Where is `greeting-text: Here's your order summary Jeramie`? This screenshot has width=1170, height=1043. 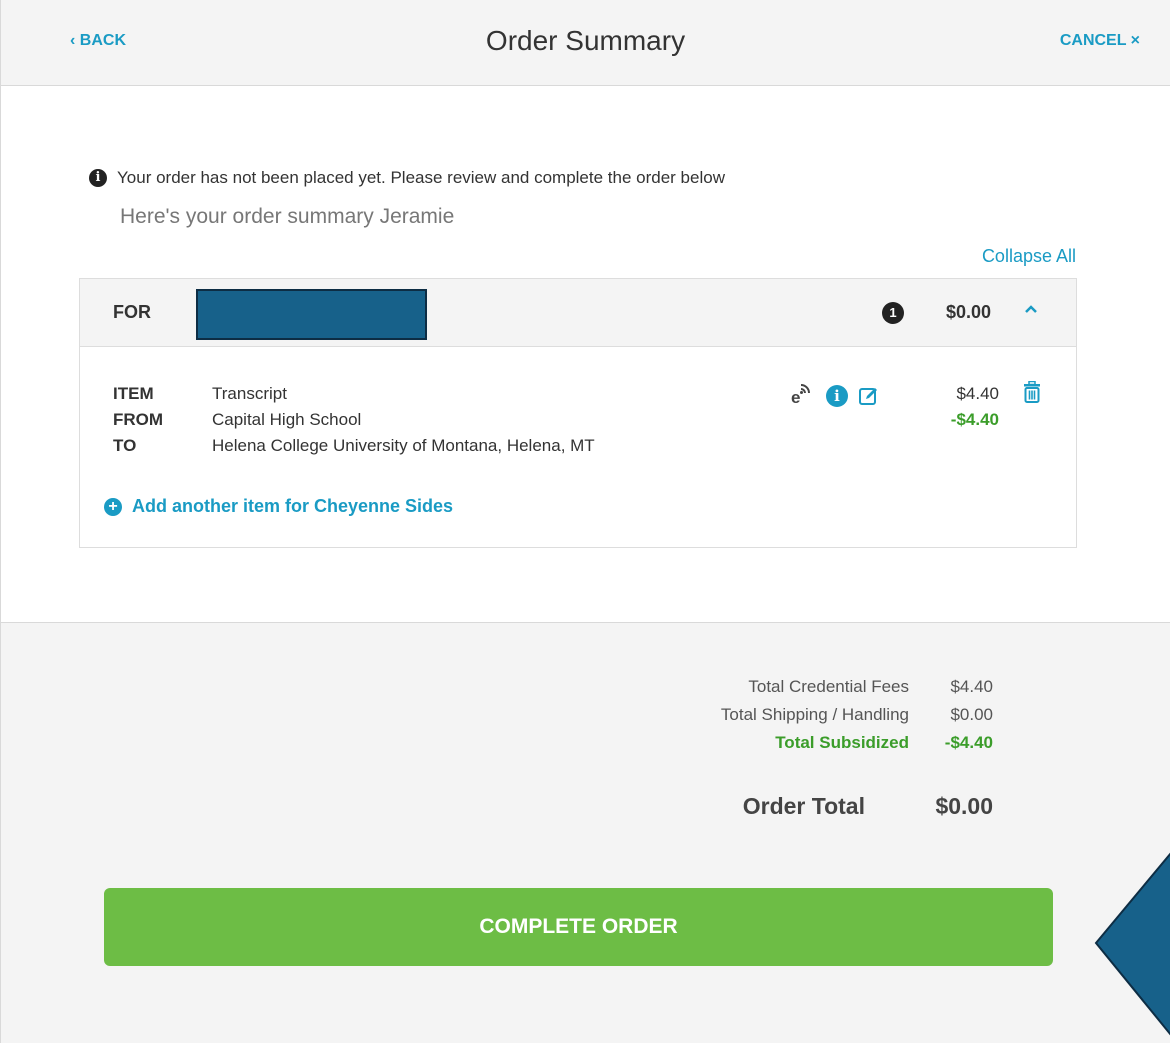 greeting-text: Here's your order summary Jeramie is located at coordinates (287, 216).